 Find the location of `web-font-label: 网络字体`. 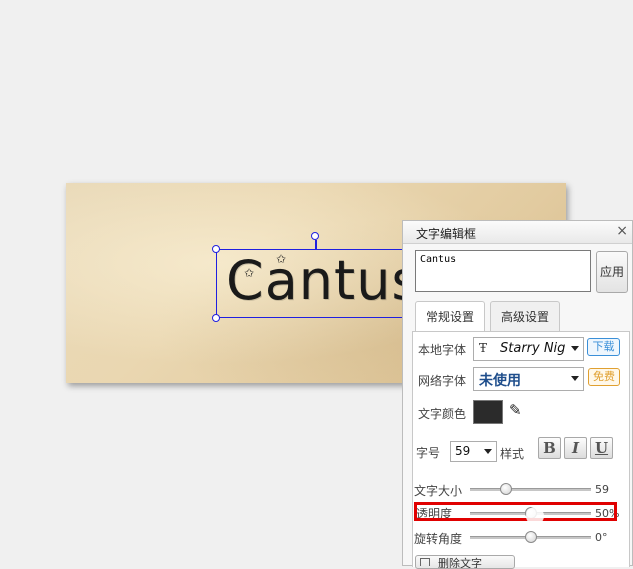

web-font-label: 网络字体 is located at coordinates (442, 381).